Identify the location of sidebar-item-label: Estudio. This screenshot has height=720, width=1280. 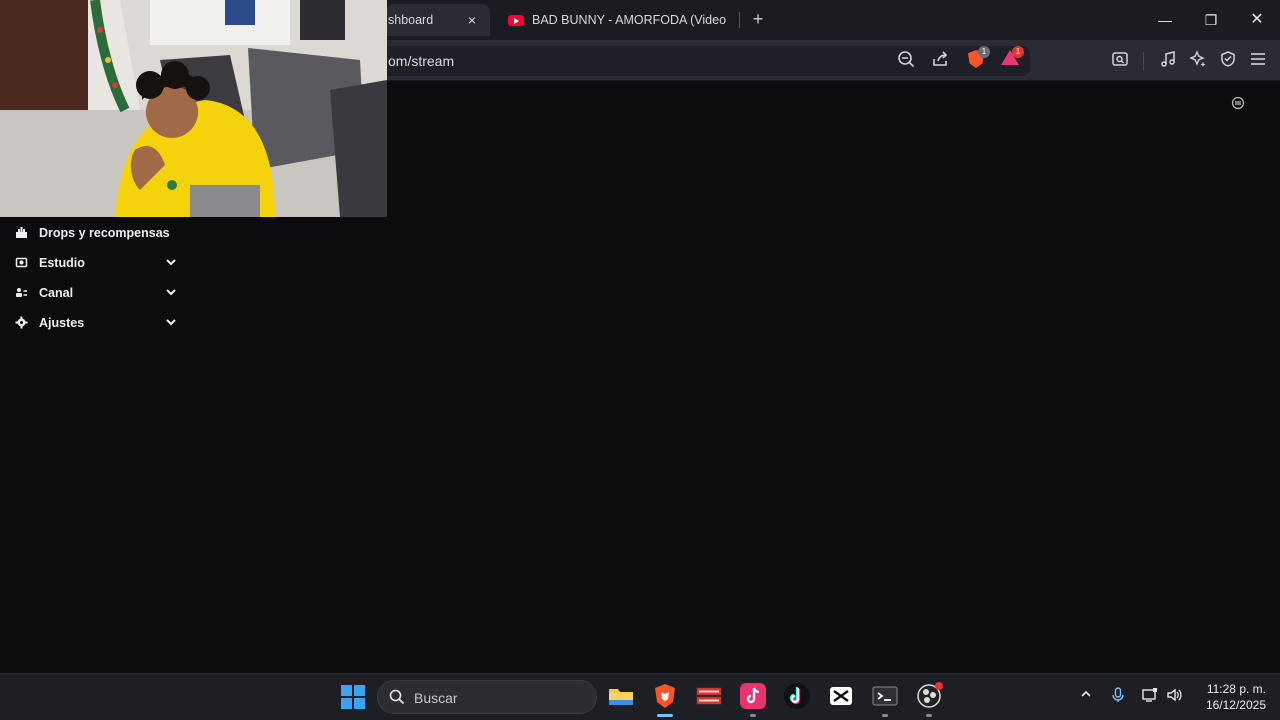
(62, 263).